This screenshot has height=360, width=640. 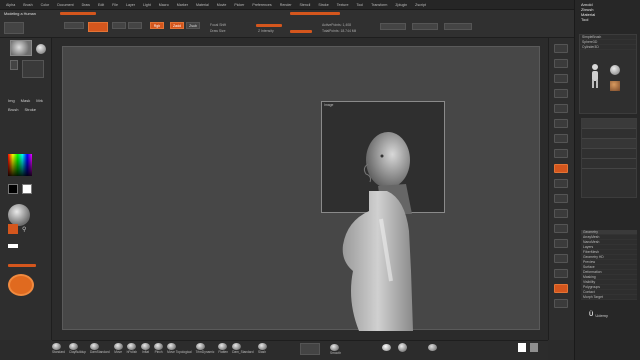 What do you see at coordinates (146, 348) in the screenshot?
I see `brush-inflat: Inflat` at bounding box center [146, 348].